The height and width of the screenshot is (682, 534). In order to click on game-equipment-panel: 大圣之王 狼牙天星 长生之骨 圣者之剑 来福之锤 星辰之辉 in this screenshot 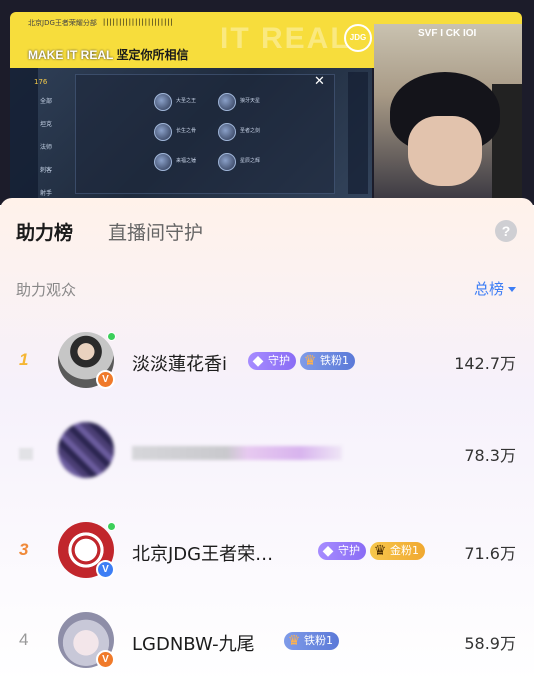, I will do `click(205, 134)`.